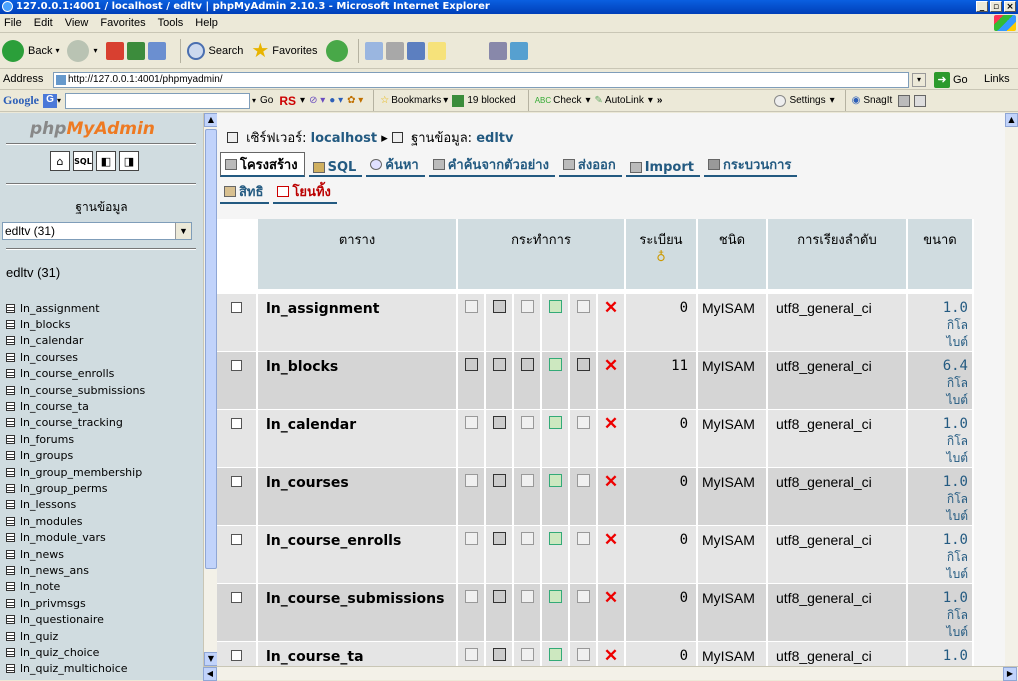  What do you see at coordinates (183, 231) in the screenshot?
I see `chevron-down-icon: ▼` at bounding box center [183, 231].